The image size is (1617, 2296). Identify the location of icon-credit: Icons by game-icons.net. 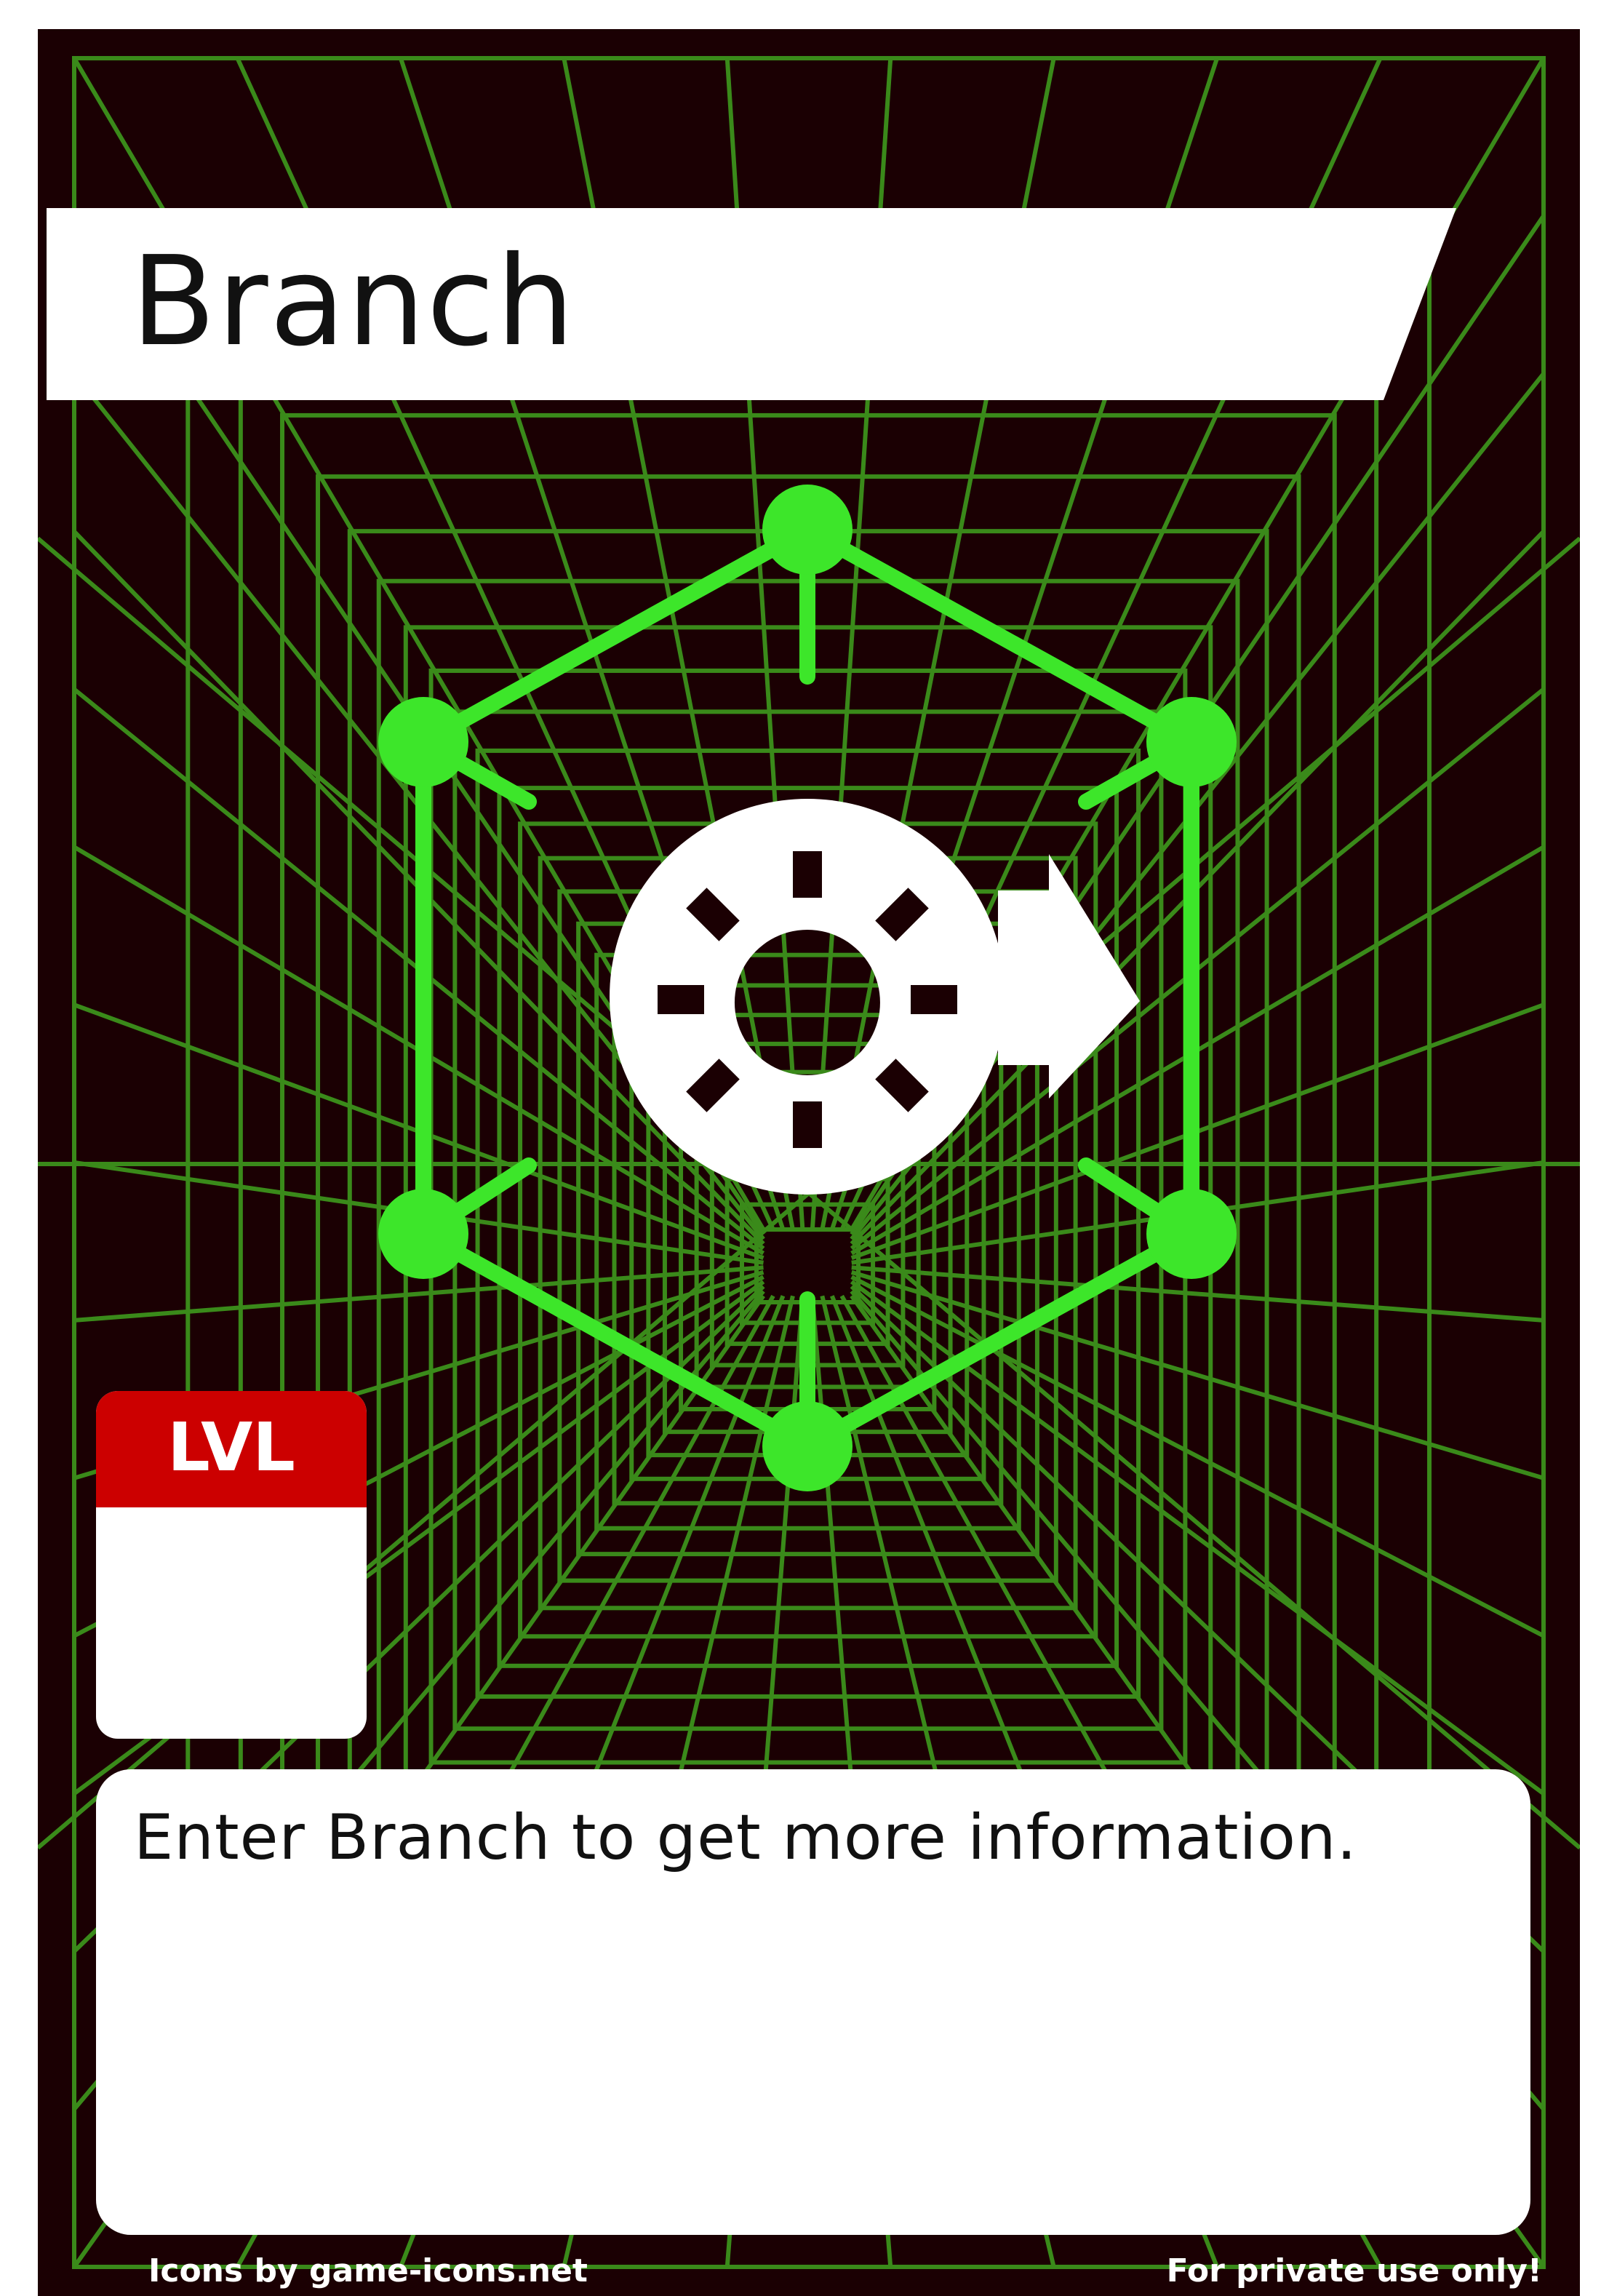
(368, 2270).